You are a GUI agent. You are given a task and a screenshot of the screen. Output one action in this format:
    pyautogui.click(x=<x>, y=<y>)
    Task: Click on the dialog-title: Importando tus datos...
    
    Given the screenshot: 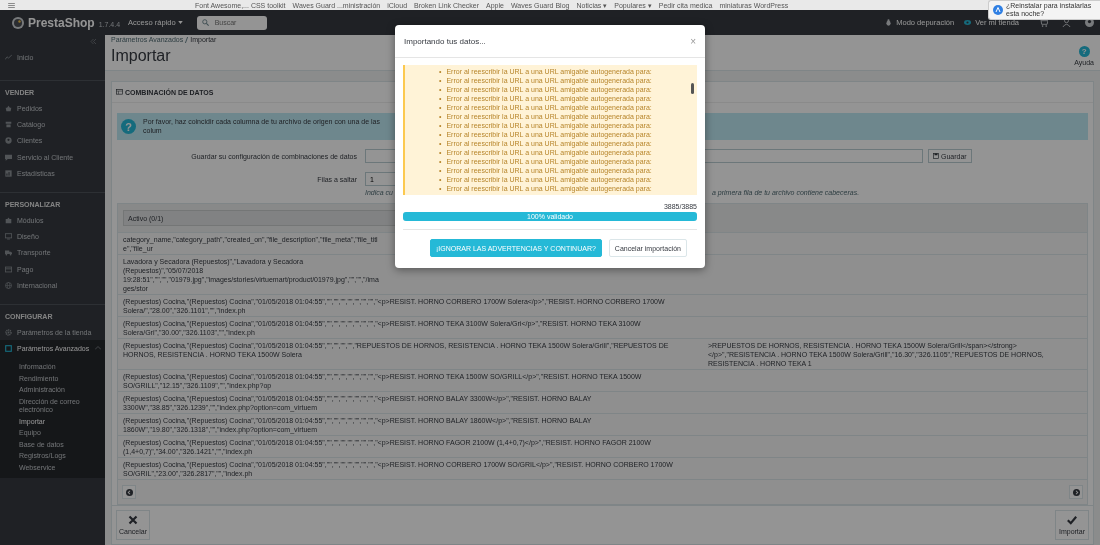 What is the action you would take?
    pyautogui.click(x=445, y=41)
    